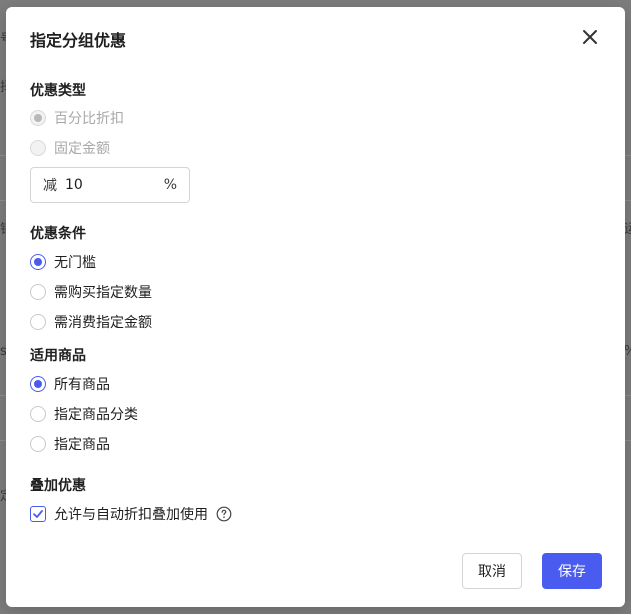  I want to click on save-button: 保存, so click(572, 571).